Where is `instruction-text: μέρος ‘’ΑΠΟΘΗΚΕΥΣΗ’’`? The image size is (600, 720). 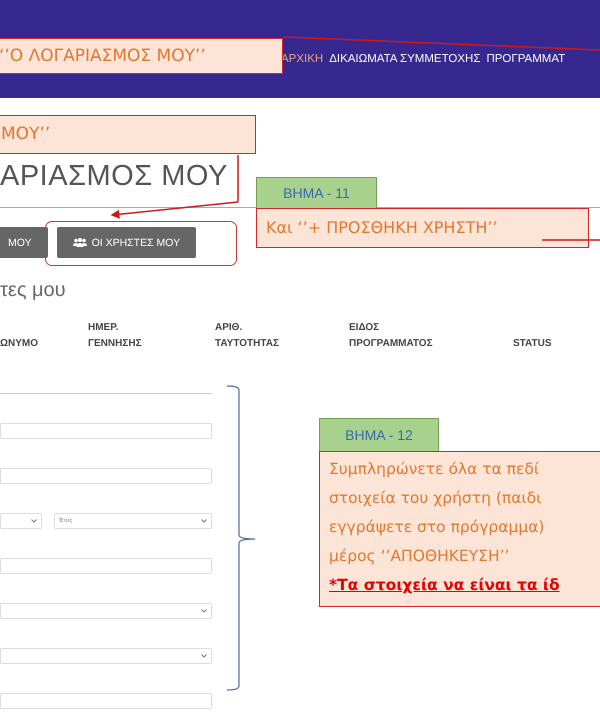 instruction-text: μέρος ‘’ΑΠΟΘΗΚΕΥΣΗ’’ is located at coordinates (419, 556).